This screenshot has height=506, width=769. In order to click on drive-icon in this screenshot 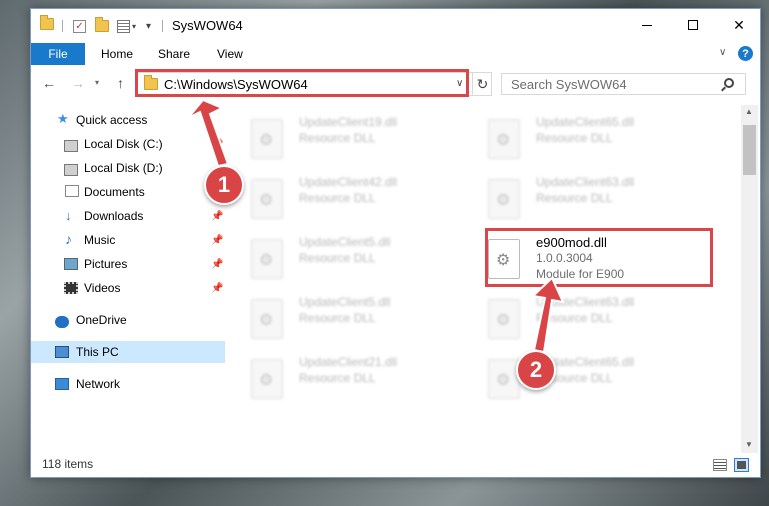, I will do `click(71, 170)`.